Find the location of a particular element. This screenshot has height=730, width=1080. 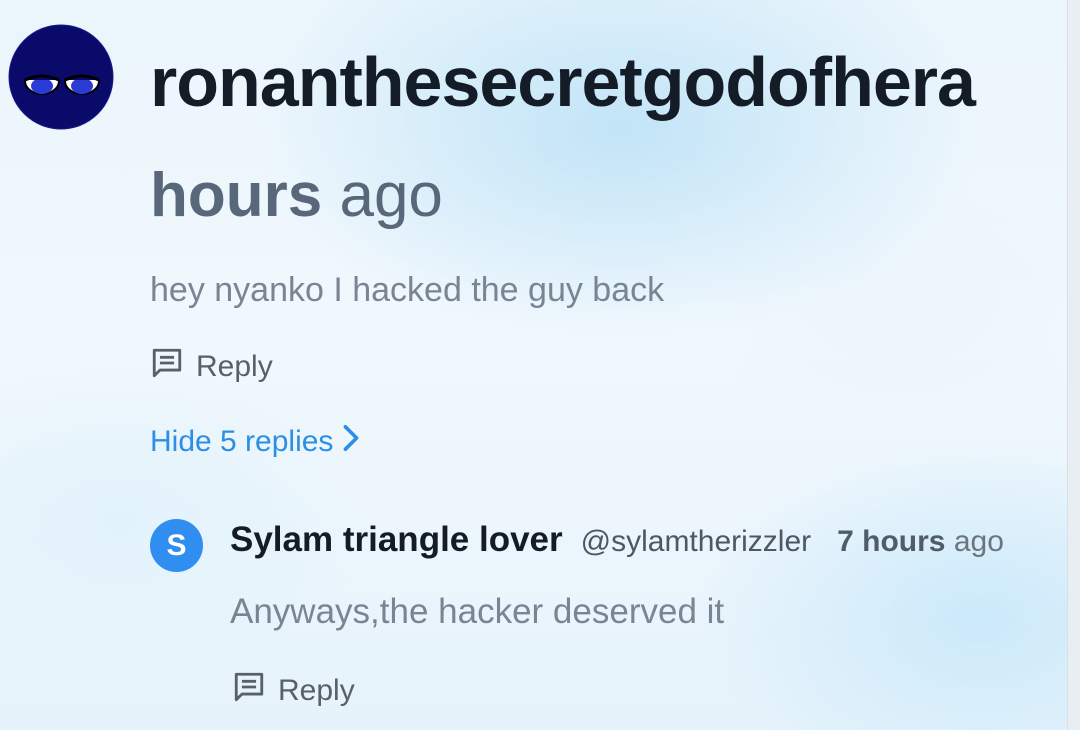

comment-time-value: hours is located at coordinates (236, 195).